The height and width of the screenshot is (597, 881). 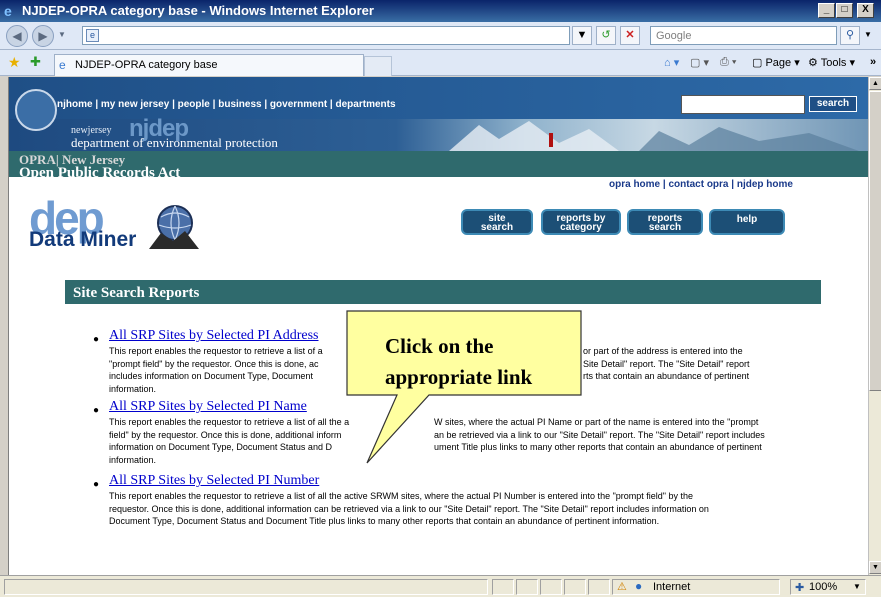 I want to click on forward-button: ▶, so click(x=43, y=36).